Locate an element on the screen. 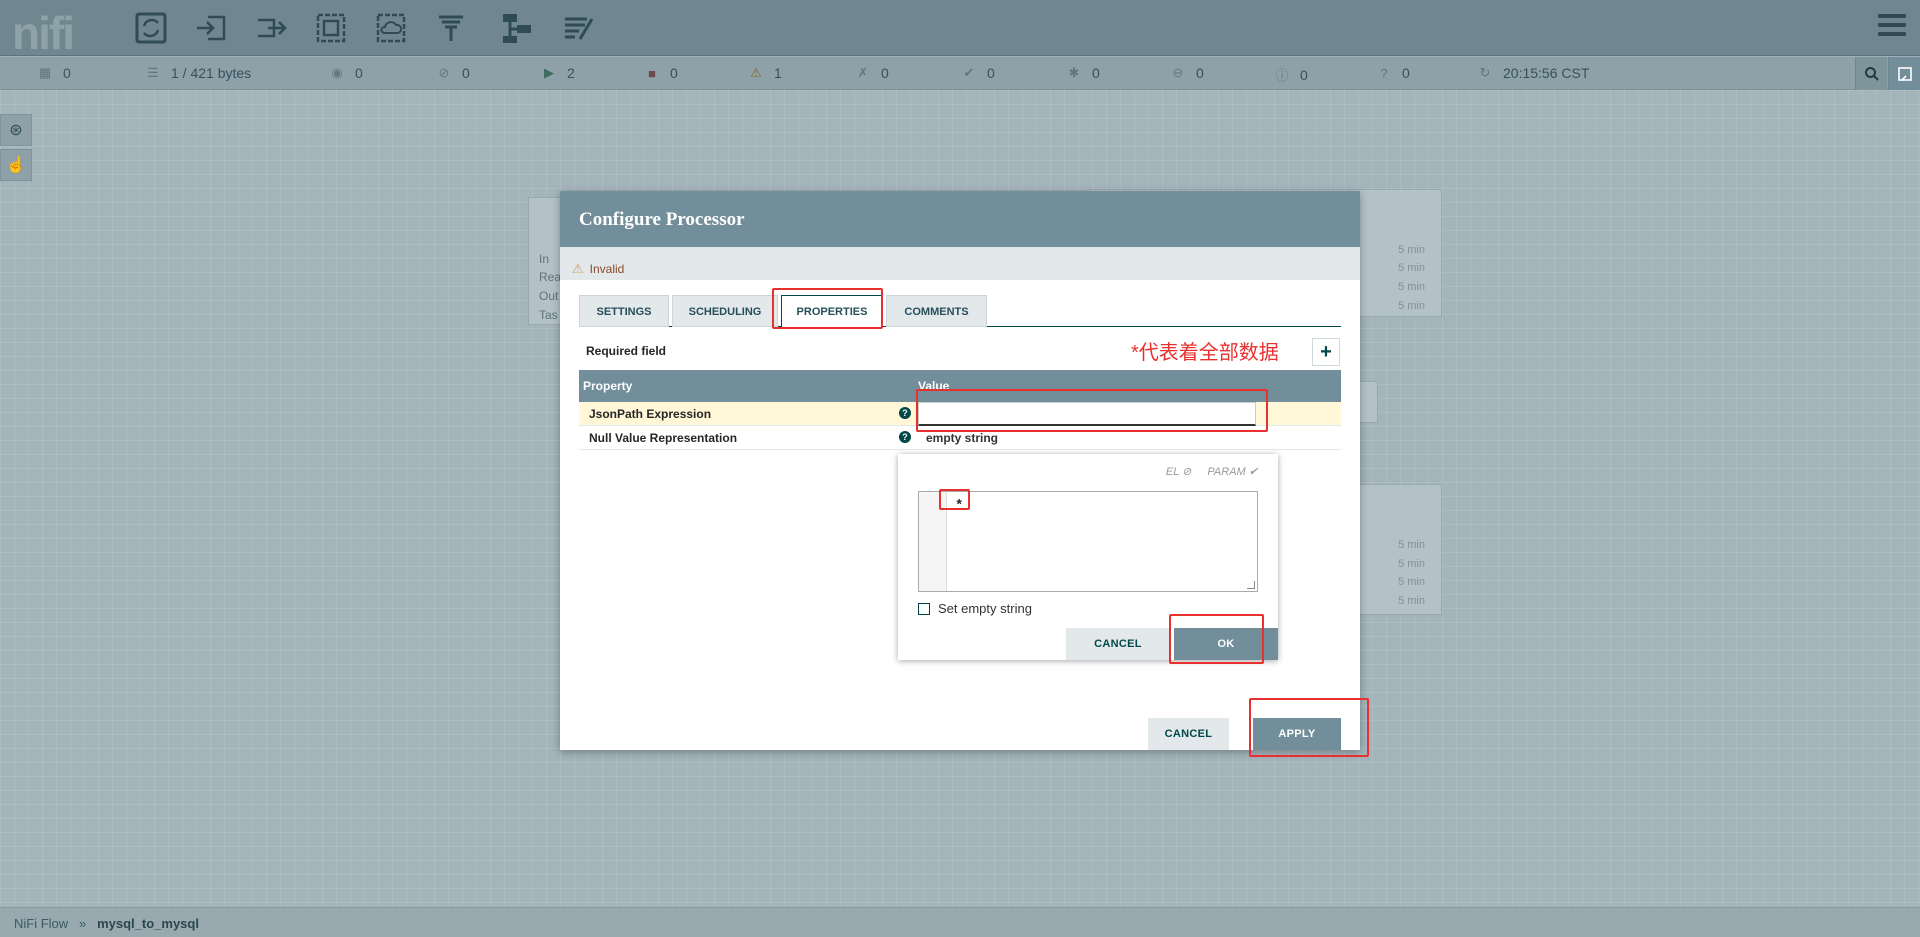 The height and width of the screenshot is (937, 1920). template-icon is located at coordinates (517, 28).